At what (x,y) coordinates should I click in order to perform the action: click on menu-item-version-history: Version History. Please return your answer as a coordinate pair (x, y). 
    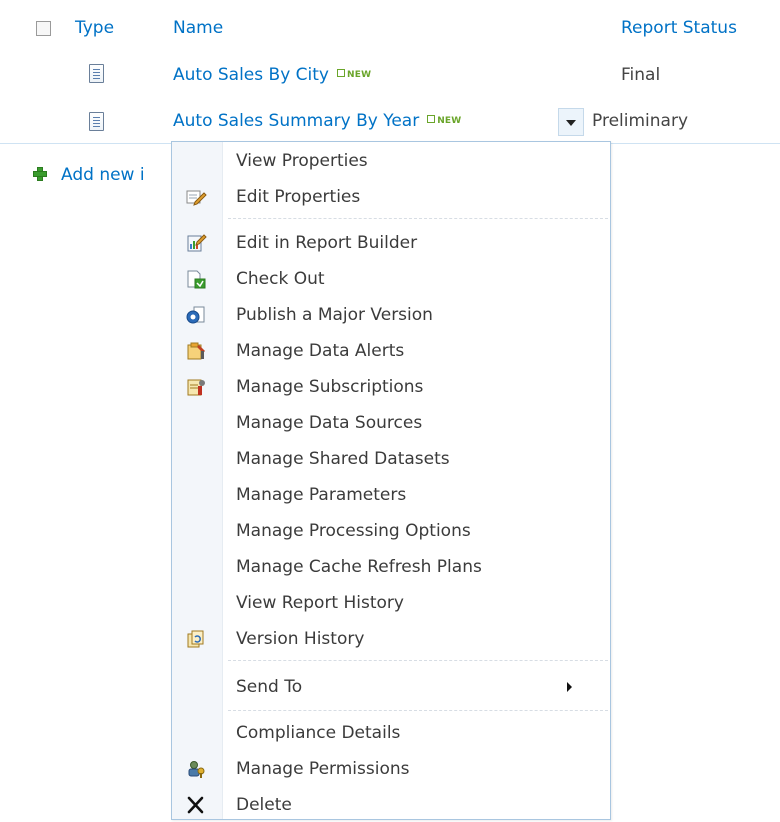
    Looking at the image, I should click on (391, 639).